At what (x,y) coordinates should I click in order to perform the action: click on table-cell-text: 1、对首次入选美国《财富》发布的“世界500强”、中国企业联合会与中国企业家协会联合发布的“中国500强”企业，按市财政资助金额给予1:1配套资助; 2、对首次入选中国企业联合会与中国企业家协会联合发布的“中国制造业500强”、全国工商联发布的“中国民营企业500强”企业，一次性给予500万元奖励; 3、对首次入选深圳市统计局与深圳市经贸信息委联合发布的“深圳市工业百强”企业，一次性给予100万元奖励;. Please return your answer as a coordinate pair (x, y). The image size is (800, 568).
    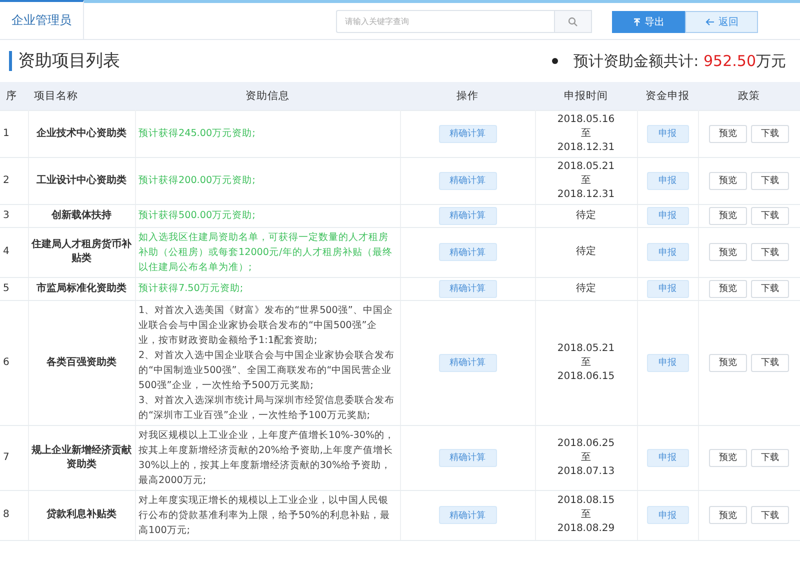
    Looking at the image, I should click on (267, 363).